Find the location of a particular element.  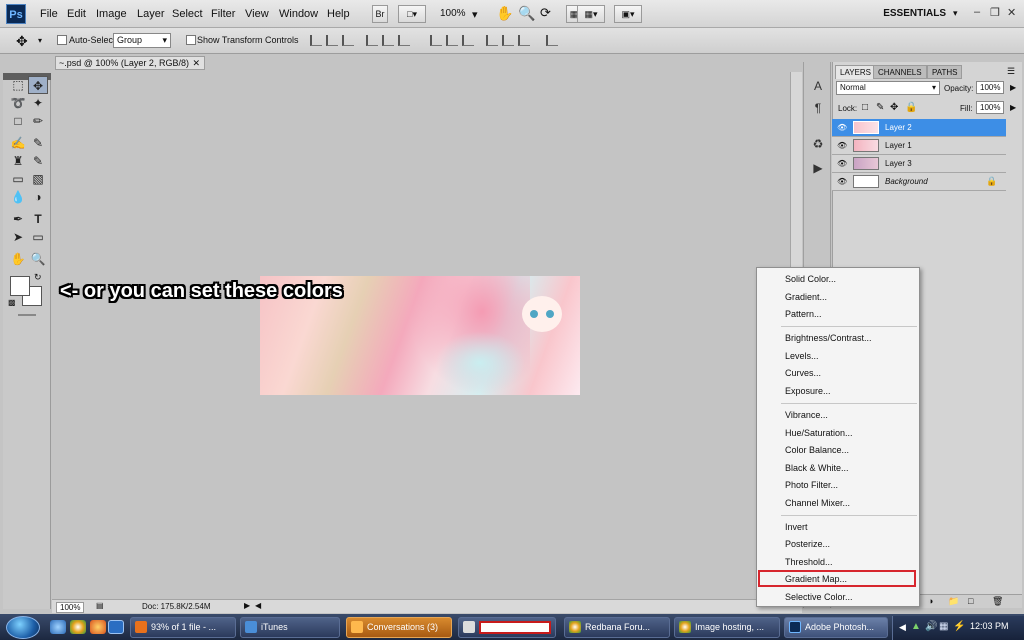

character-panel-icon: A is located at coordinates (818, 86).